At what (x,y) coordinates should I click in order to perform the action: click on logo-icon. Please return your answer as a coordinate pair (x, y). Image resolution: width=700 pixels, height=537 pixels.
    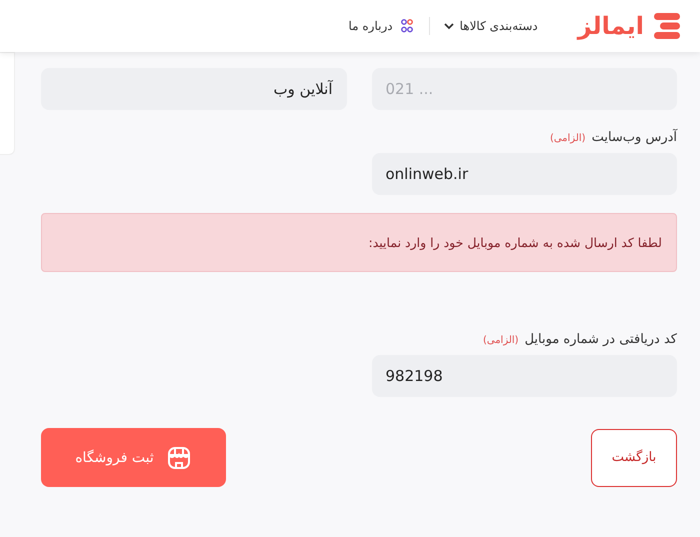
    Looking at the image, I should click on (667, 26).